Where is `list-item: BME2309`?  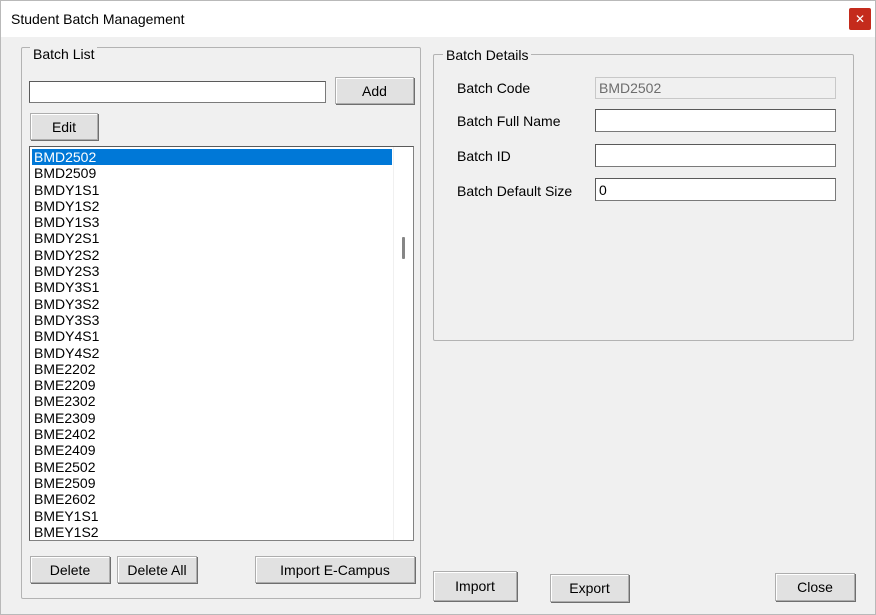 list-item: BME2309 is located at coordinates (212, 418).